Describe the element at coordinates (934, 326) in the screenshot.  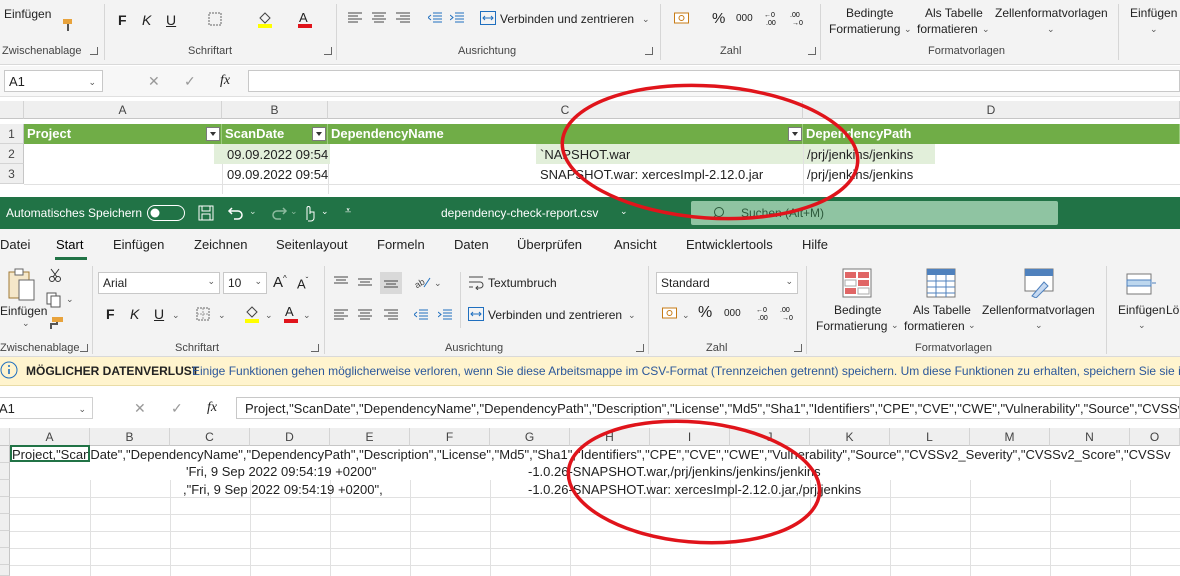
I see `format-table-label-2: formatieren` at that location.